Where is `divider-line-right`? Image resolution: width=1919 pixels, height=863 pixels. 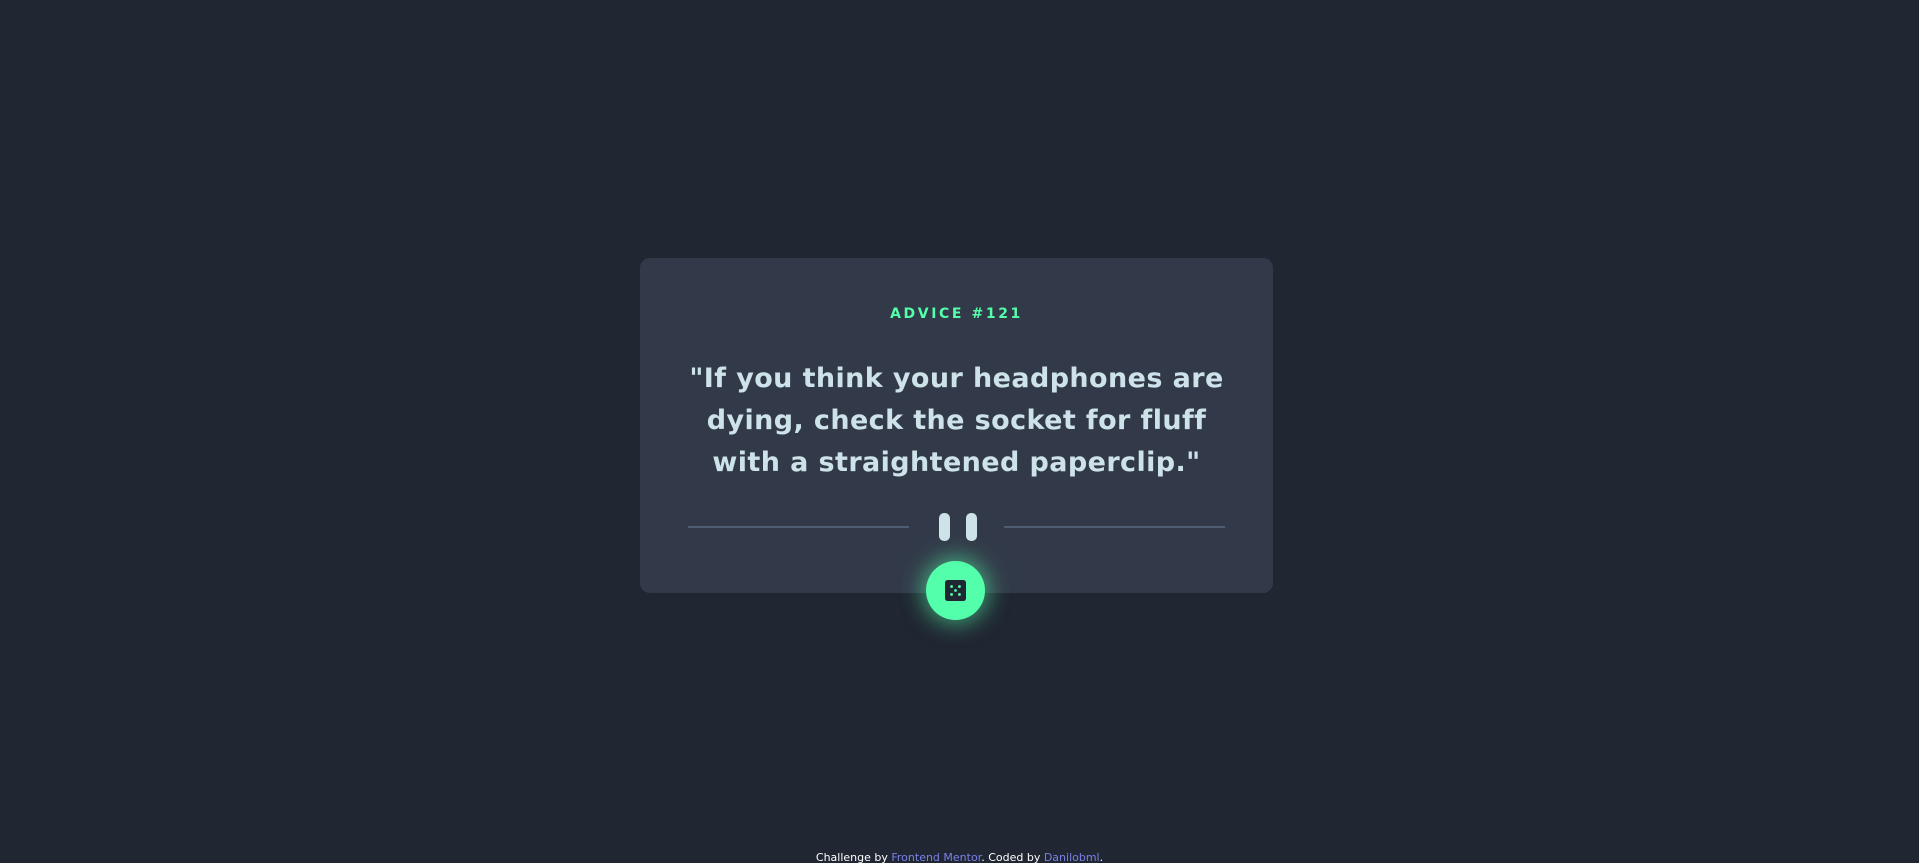 divider-line-right is located at coordinates (1114, 527).